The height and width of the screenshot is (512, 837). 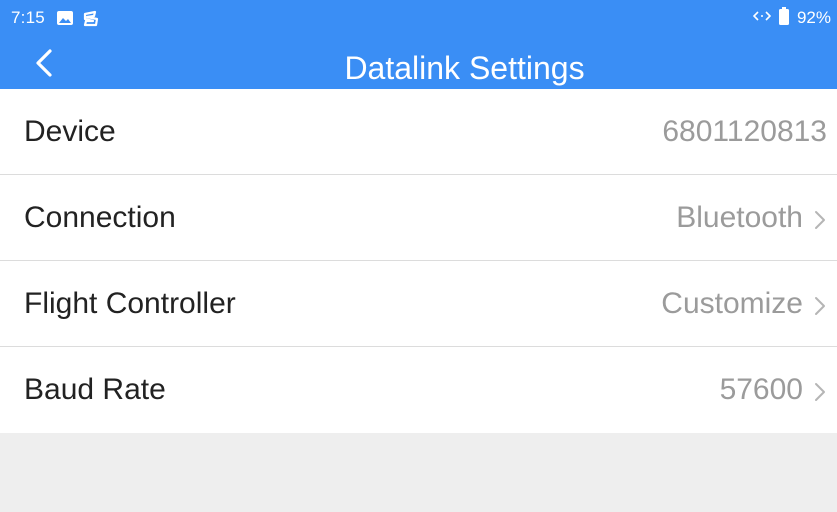 What do you see at coordinates (762, 18) in the screenshot?
I see `data-transfer-icon` at bounding box center [762, 18].